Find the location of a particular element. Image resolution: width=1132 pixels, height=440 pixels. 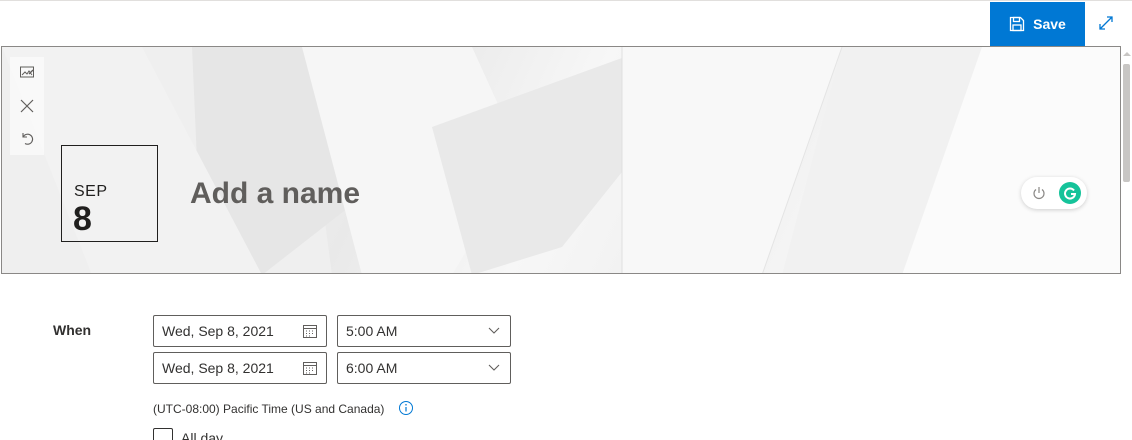

change-image-button is located at coordinates (27, 72).